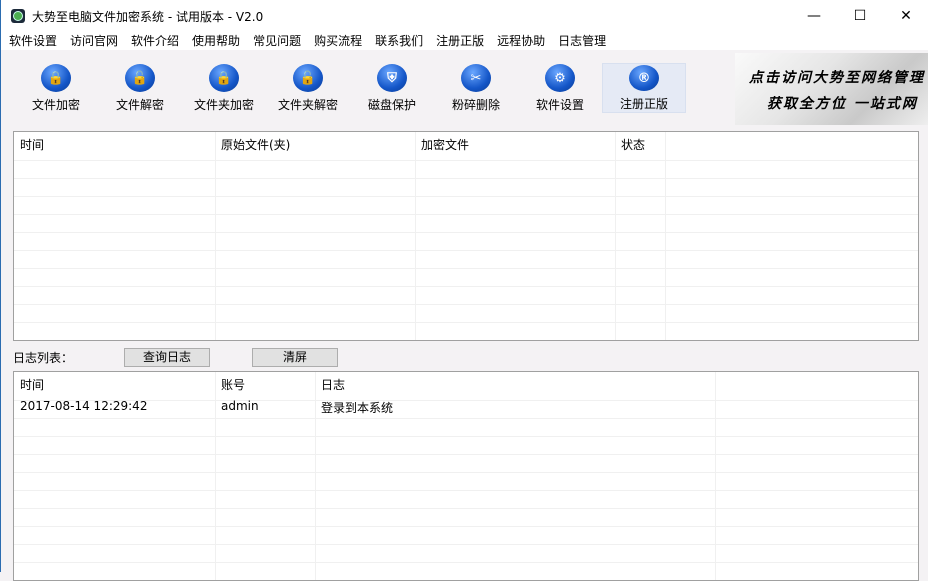  What do you see at coordinates (559, 105) in the screenshot?
I see `toolbar-button-label: 软件设置` at bounding box center [559, 105].